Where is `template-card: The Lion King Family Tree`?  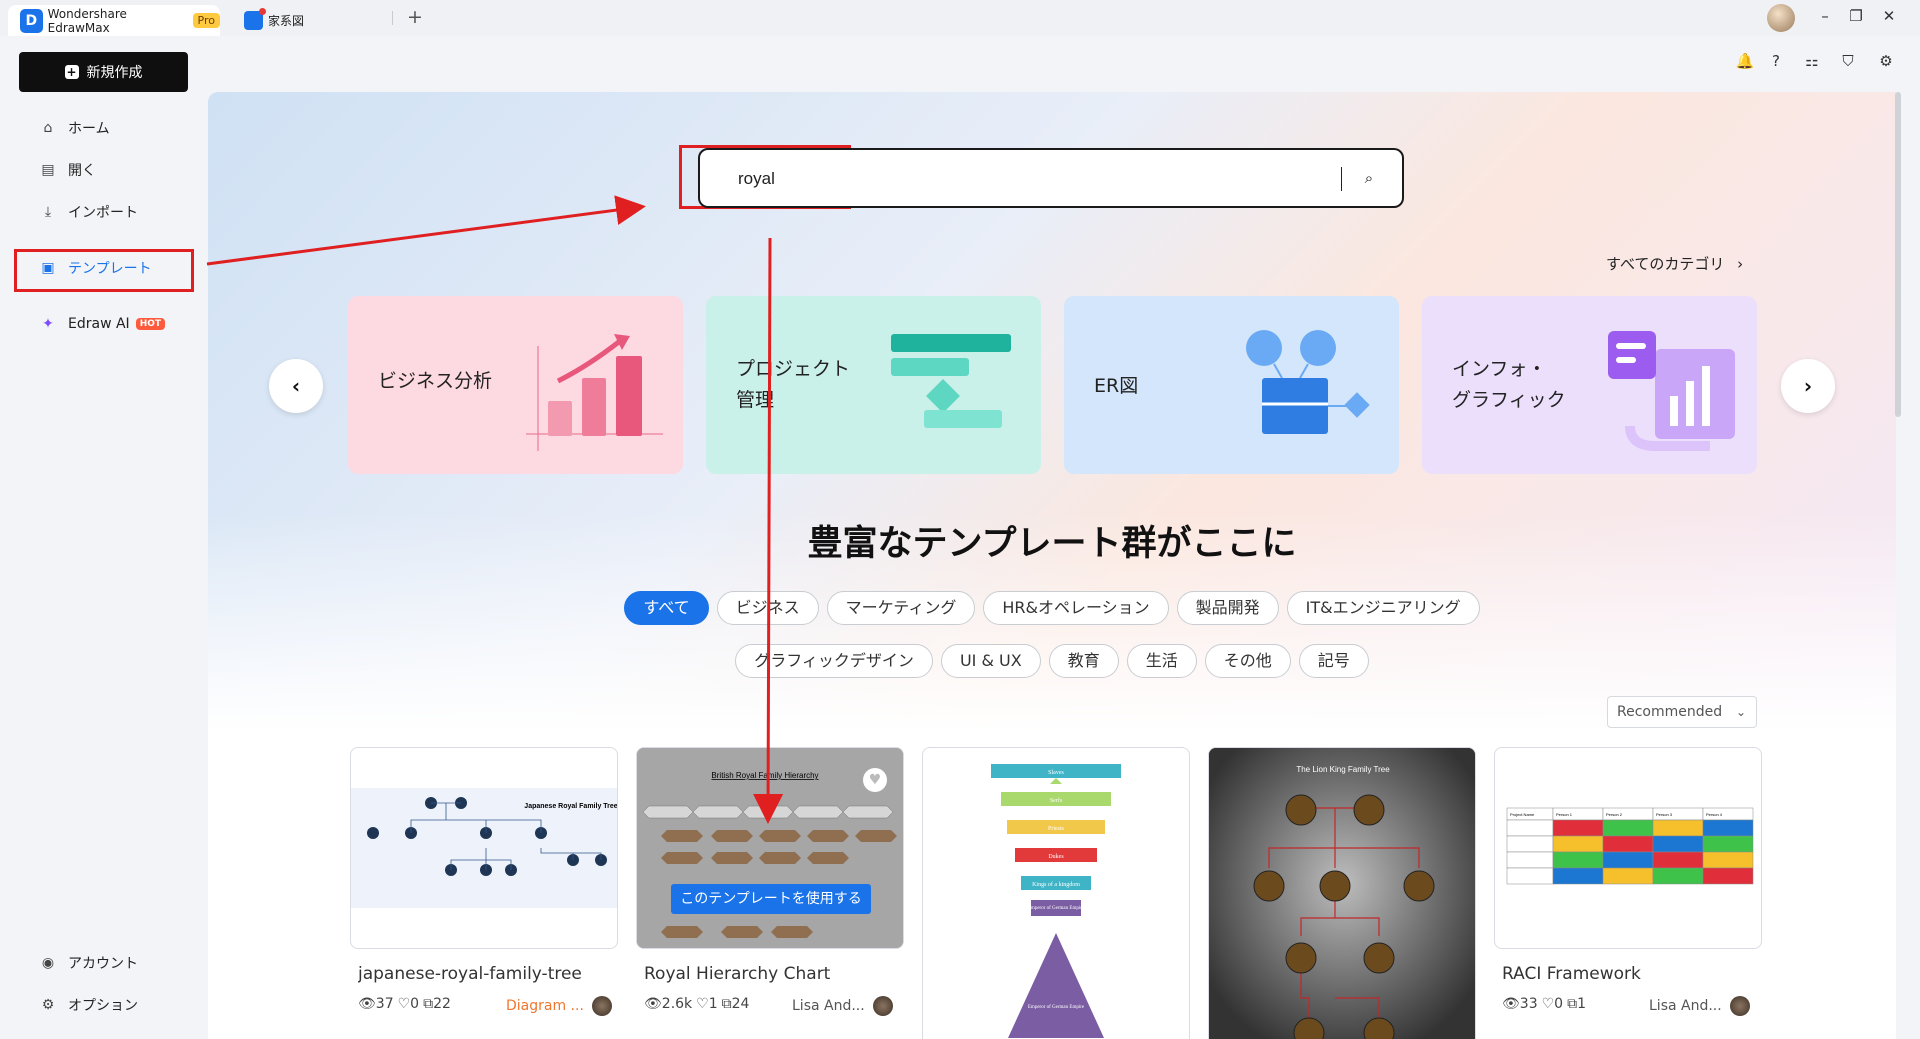 template-card: The Lion King Family Tree is located at coordinates (1342, 893).